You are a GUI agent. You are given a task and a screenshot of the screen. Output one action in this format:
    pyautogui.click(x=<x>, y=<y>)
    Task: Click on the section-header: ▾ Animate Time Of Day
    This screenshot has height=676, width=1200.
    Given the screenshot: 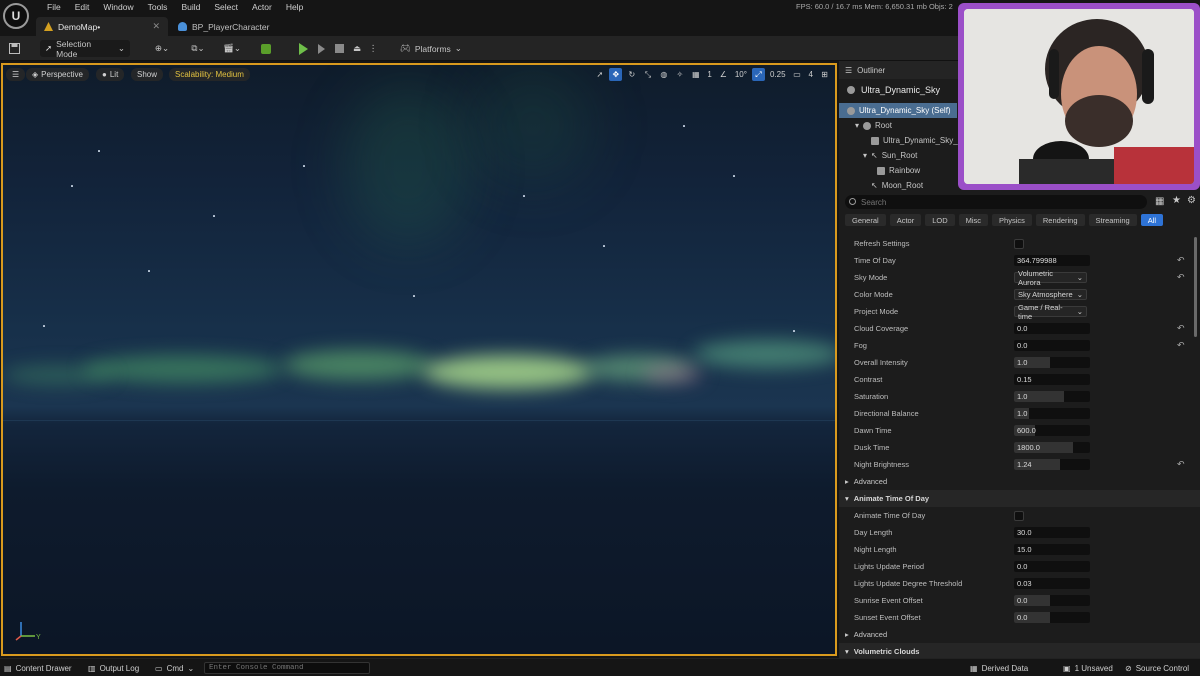 What is the action you would take?
    pyautogui.click(x=1019, y=498)
    